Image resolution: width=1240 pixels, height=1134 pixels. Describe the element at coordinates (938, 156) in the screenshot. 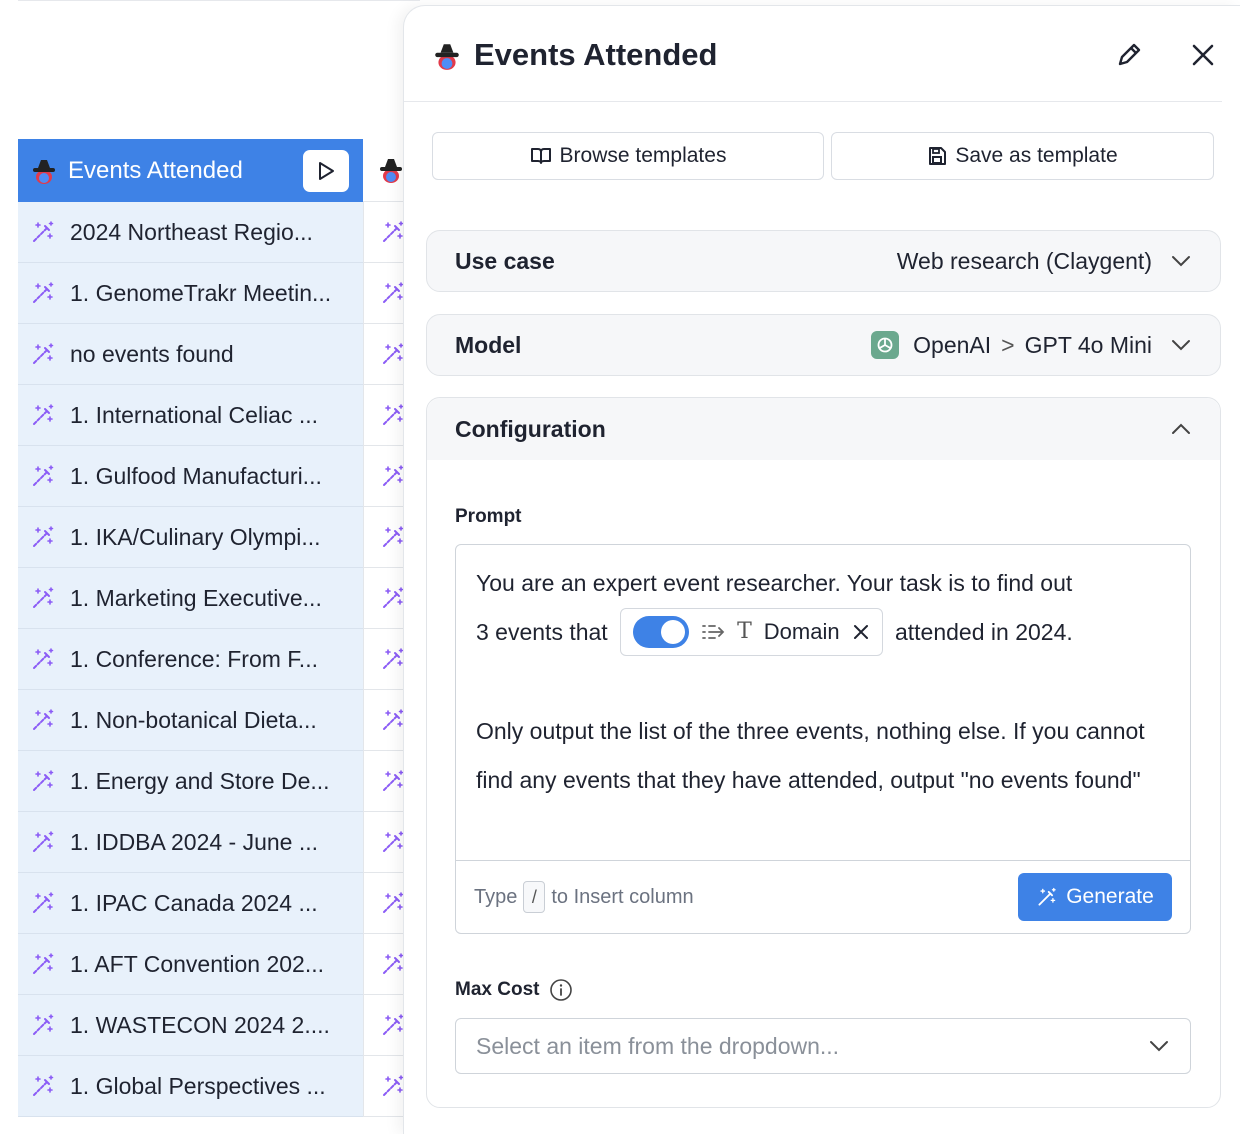

I see `save-icon` at that location.